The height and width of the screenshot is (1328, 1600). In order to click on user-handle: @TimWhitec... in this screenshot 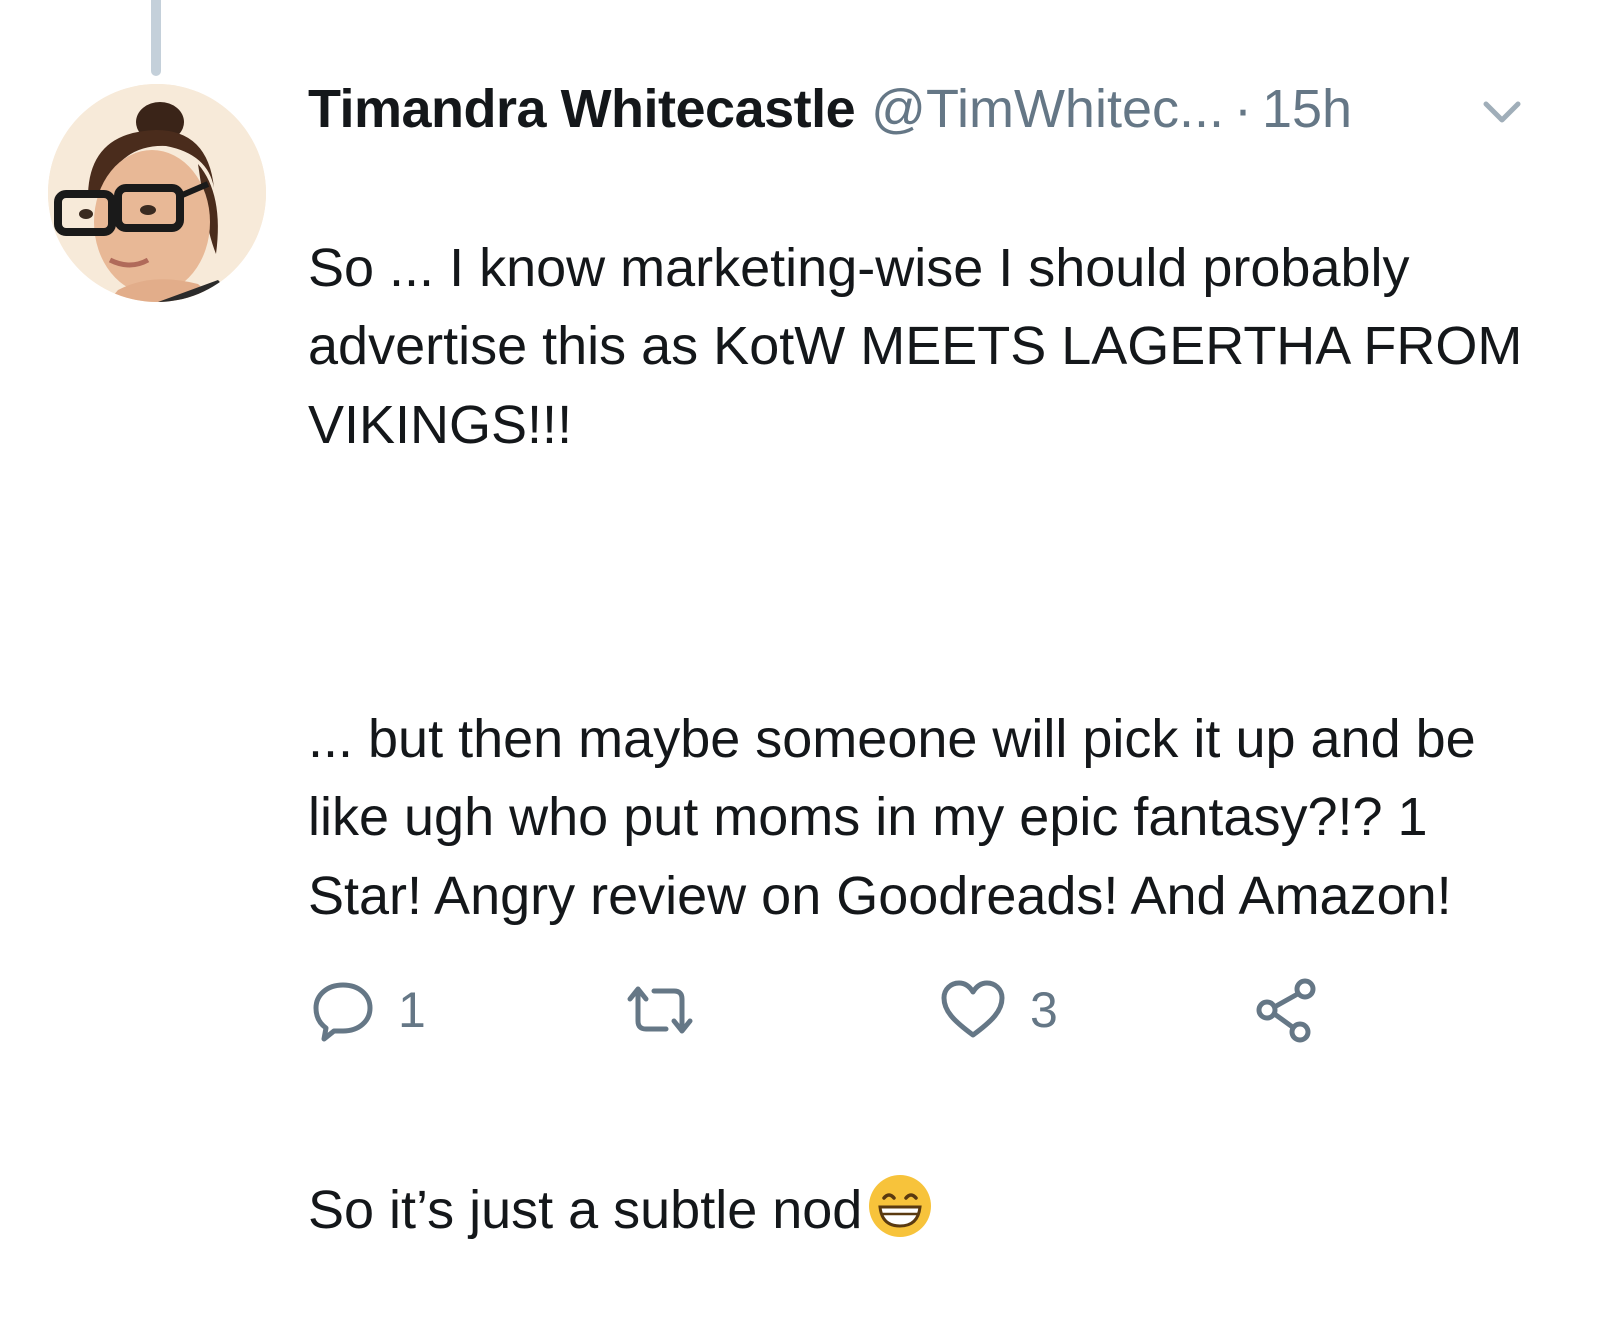, I will do `click(1047, 109)`.